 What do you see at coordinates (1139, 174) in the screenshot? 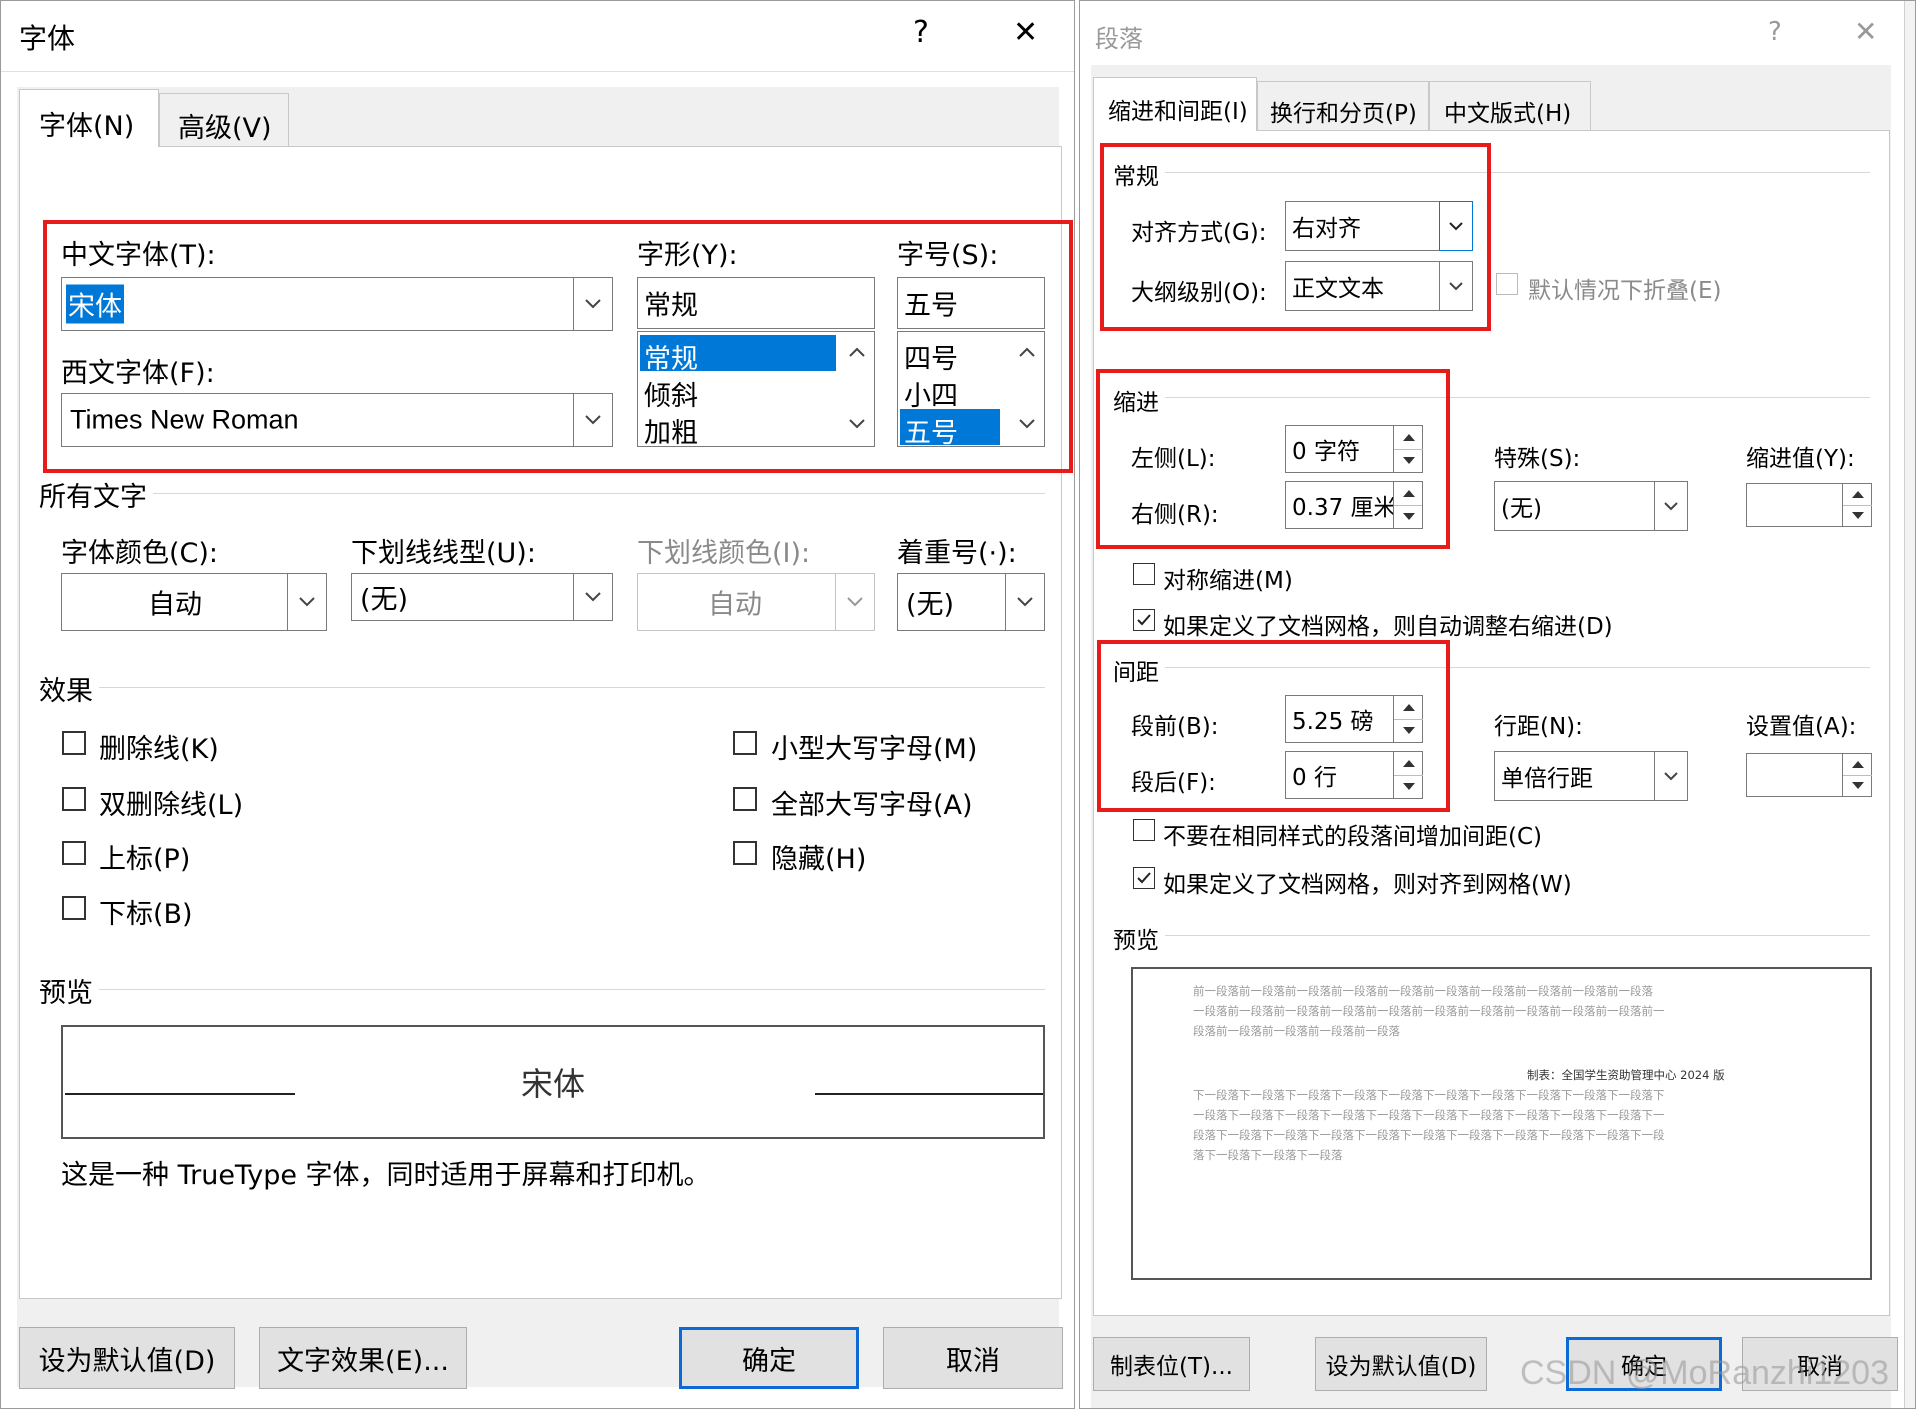
I see `section-heading: 常规` at bounding box center [1139, 174].